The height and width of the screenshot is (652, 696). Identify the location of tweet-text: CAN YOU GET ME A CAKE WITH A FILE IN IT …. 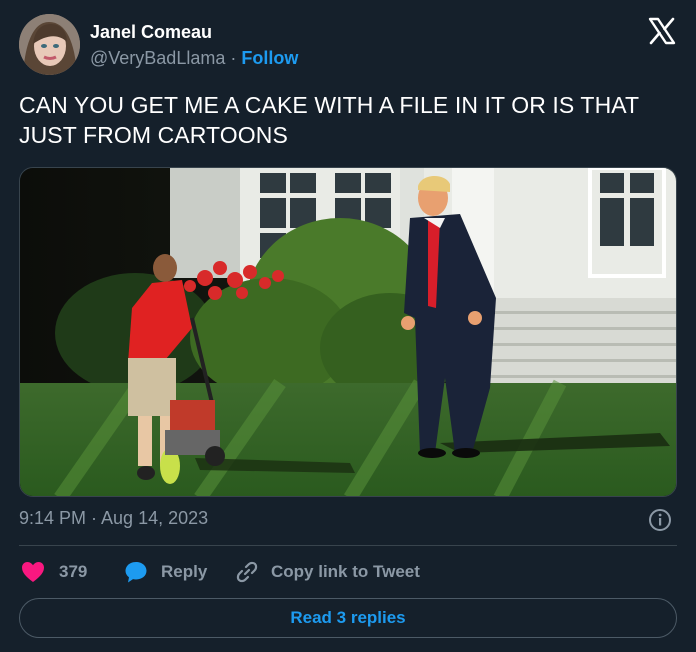
(329, 120).